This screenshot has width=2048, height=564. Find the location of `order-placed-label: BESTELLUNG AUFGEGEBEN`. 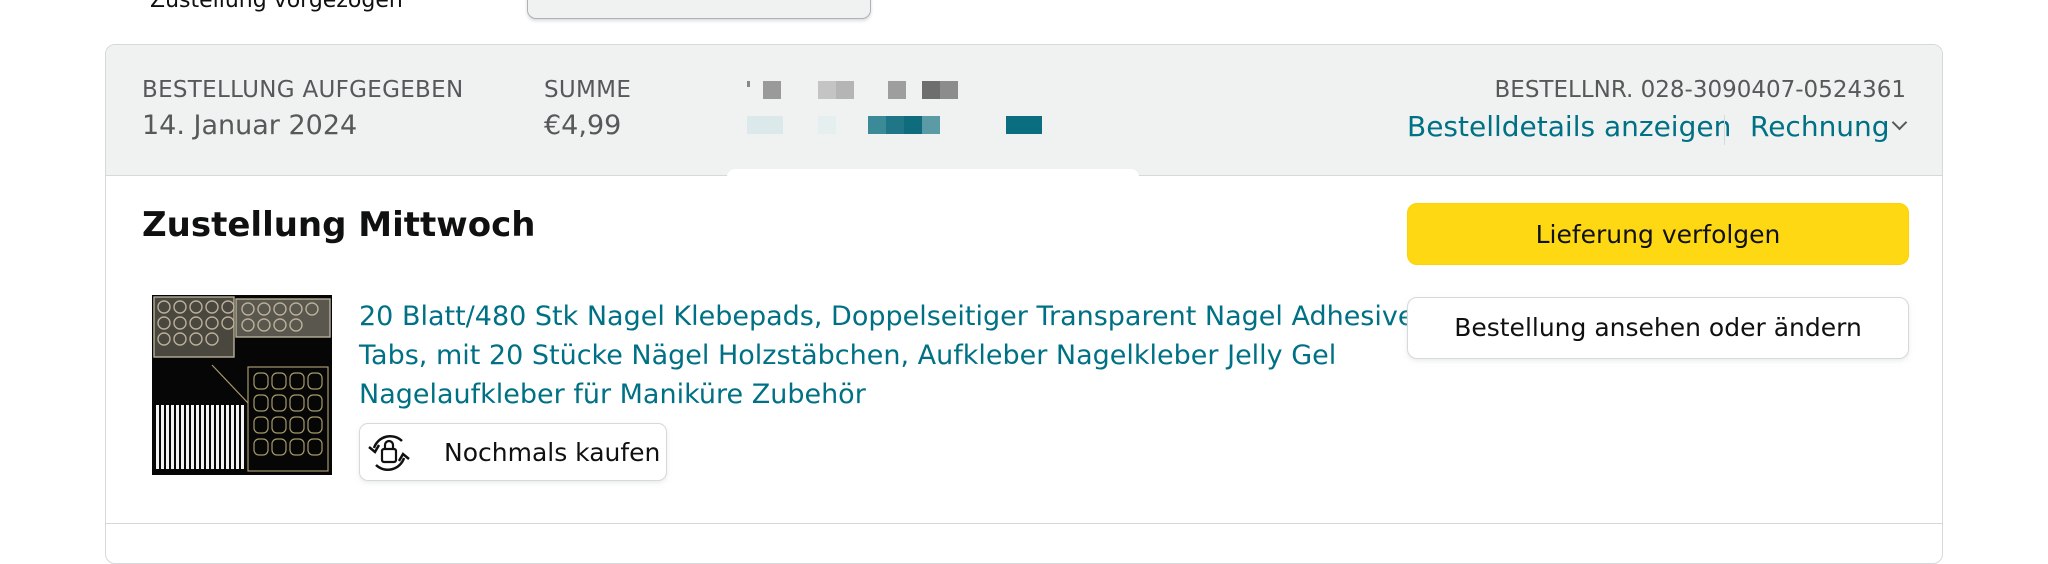

order-placed-label: BESTELLUNG AUFGEGEBEN is located at coordinates (303, 90).